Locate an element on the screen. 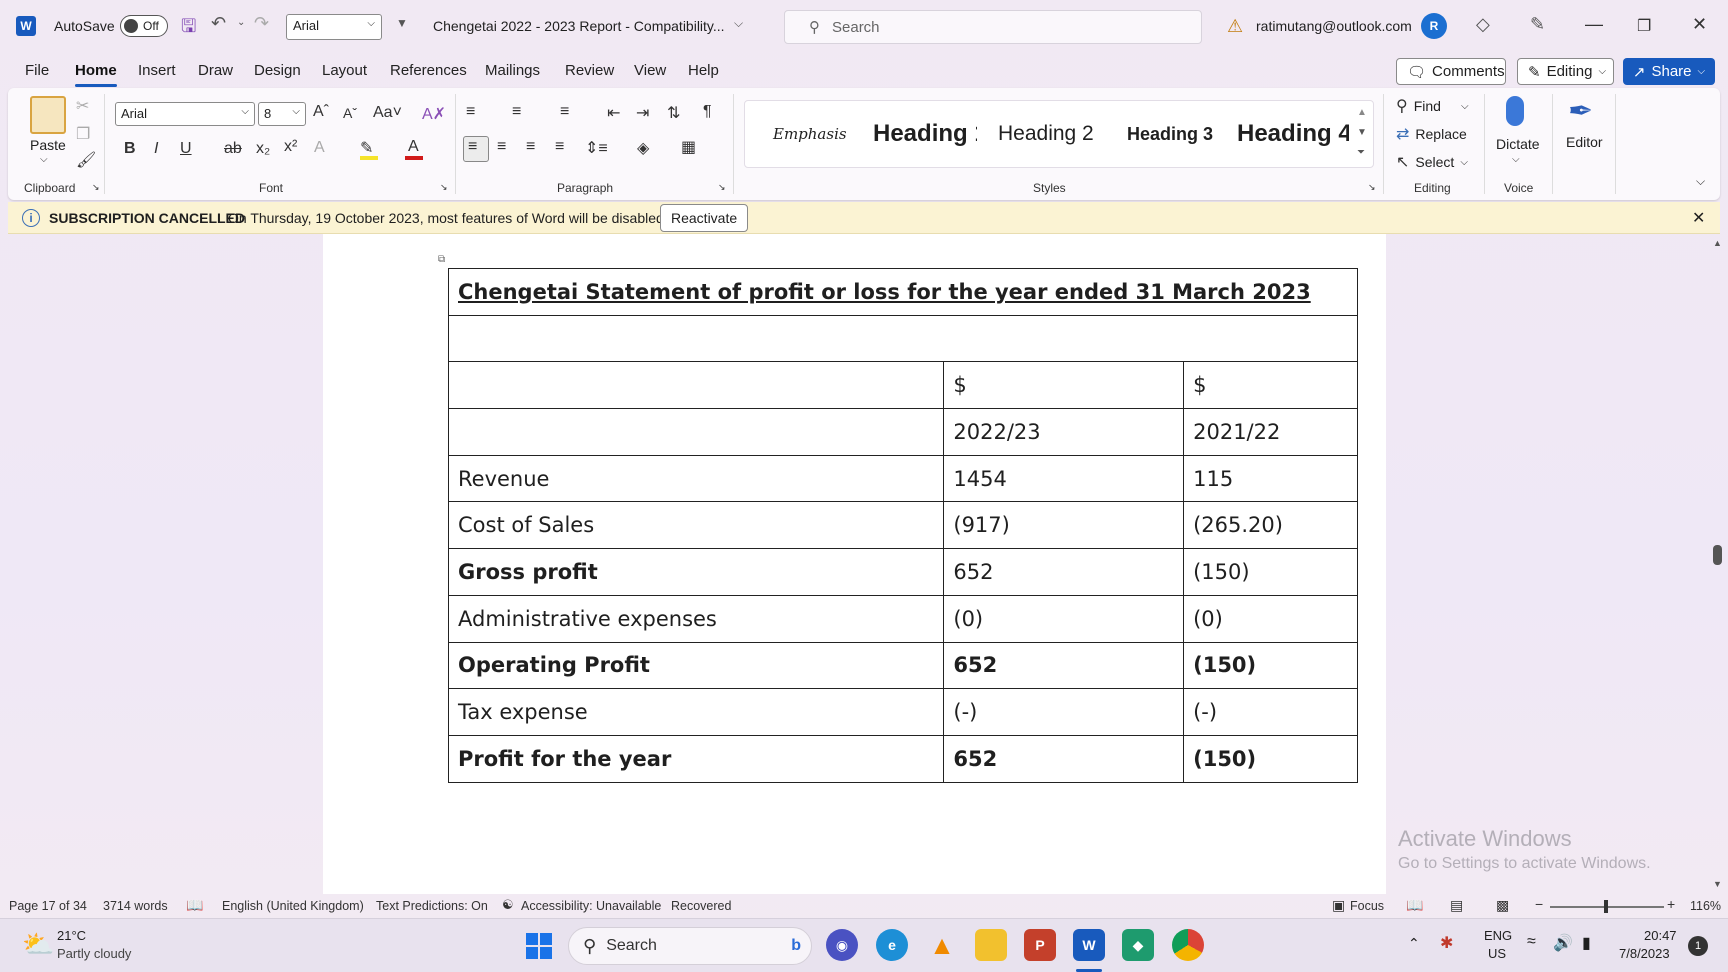  reactivate-button: Reactivate is located at coordinates (704, 218).